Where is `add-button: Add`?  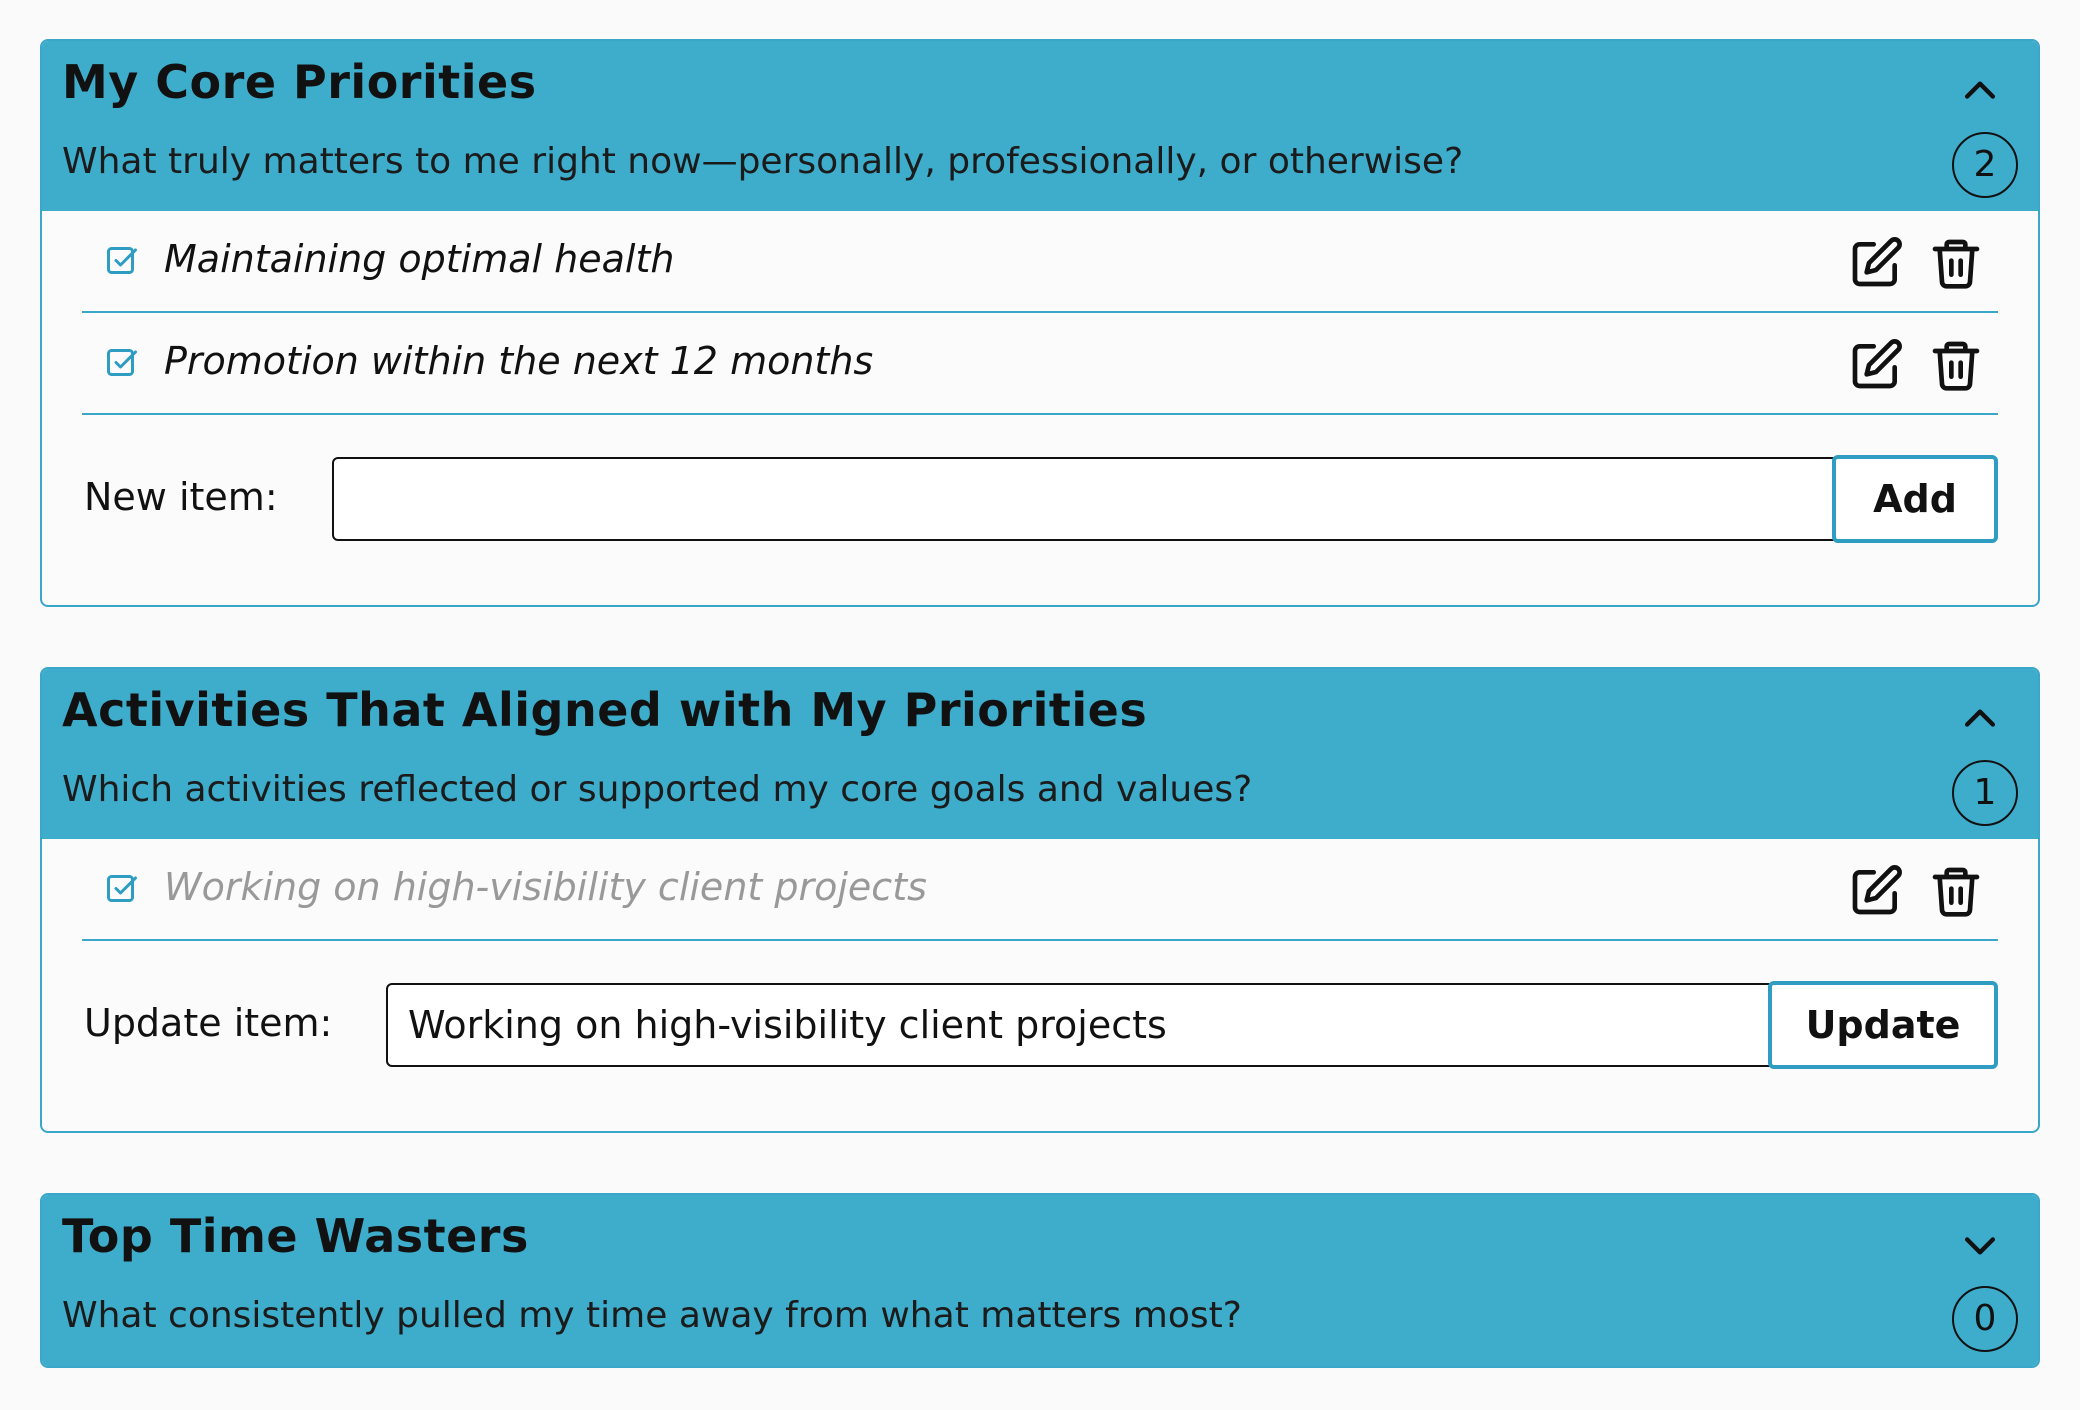 add-button: Add is located at coordinates (1915, 499).